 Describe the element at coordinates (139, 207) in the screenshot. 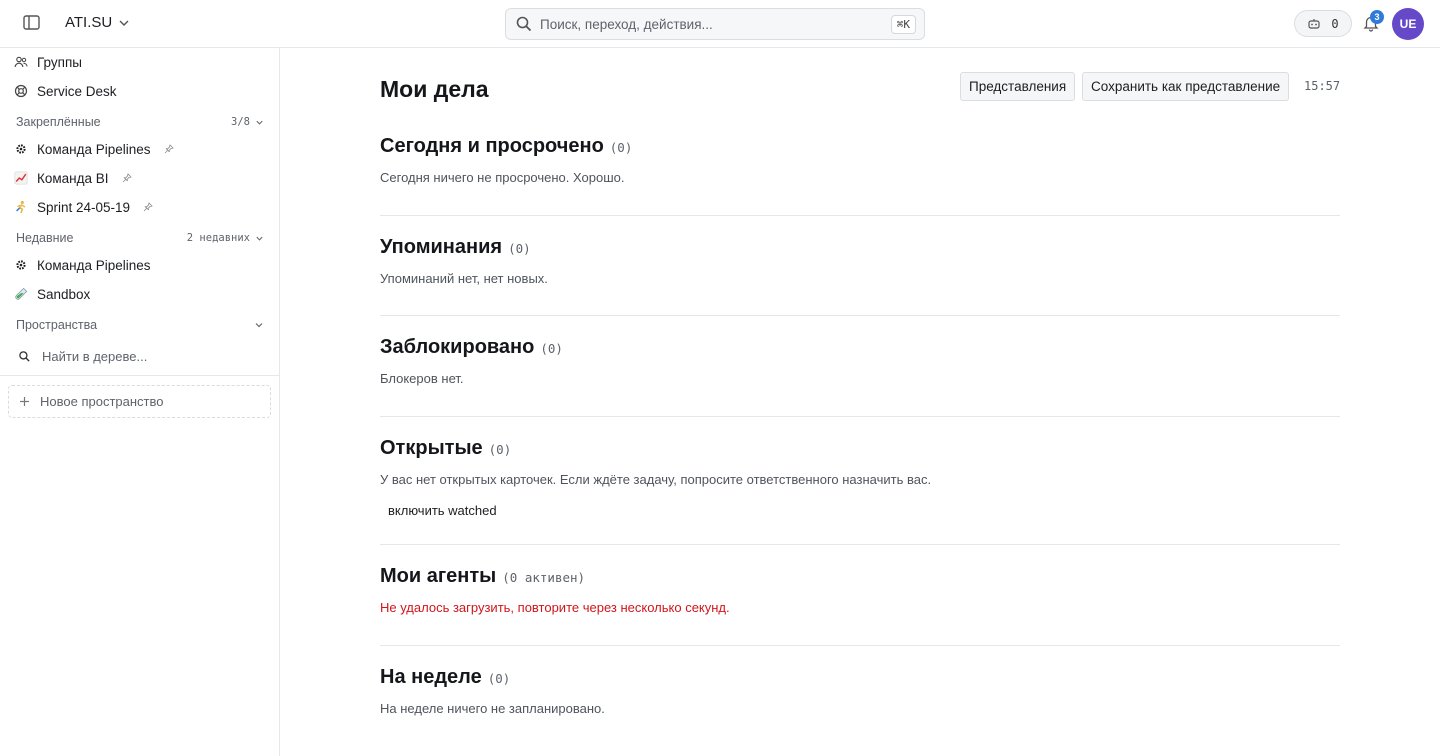

I see `sidebar-item-sprint-pinned: Sprint 24-05-19` at that location.